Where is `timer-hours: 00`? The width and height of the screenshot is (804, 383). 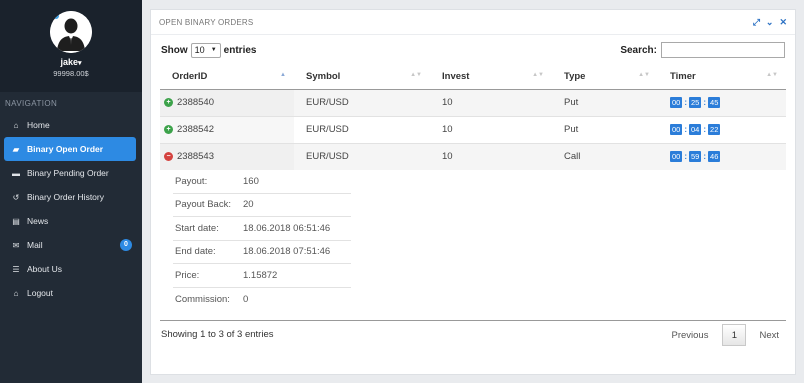 timer-hours: 00 is located at coordinates (676, 129).